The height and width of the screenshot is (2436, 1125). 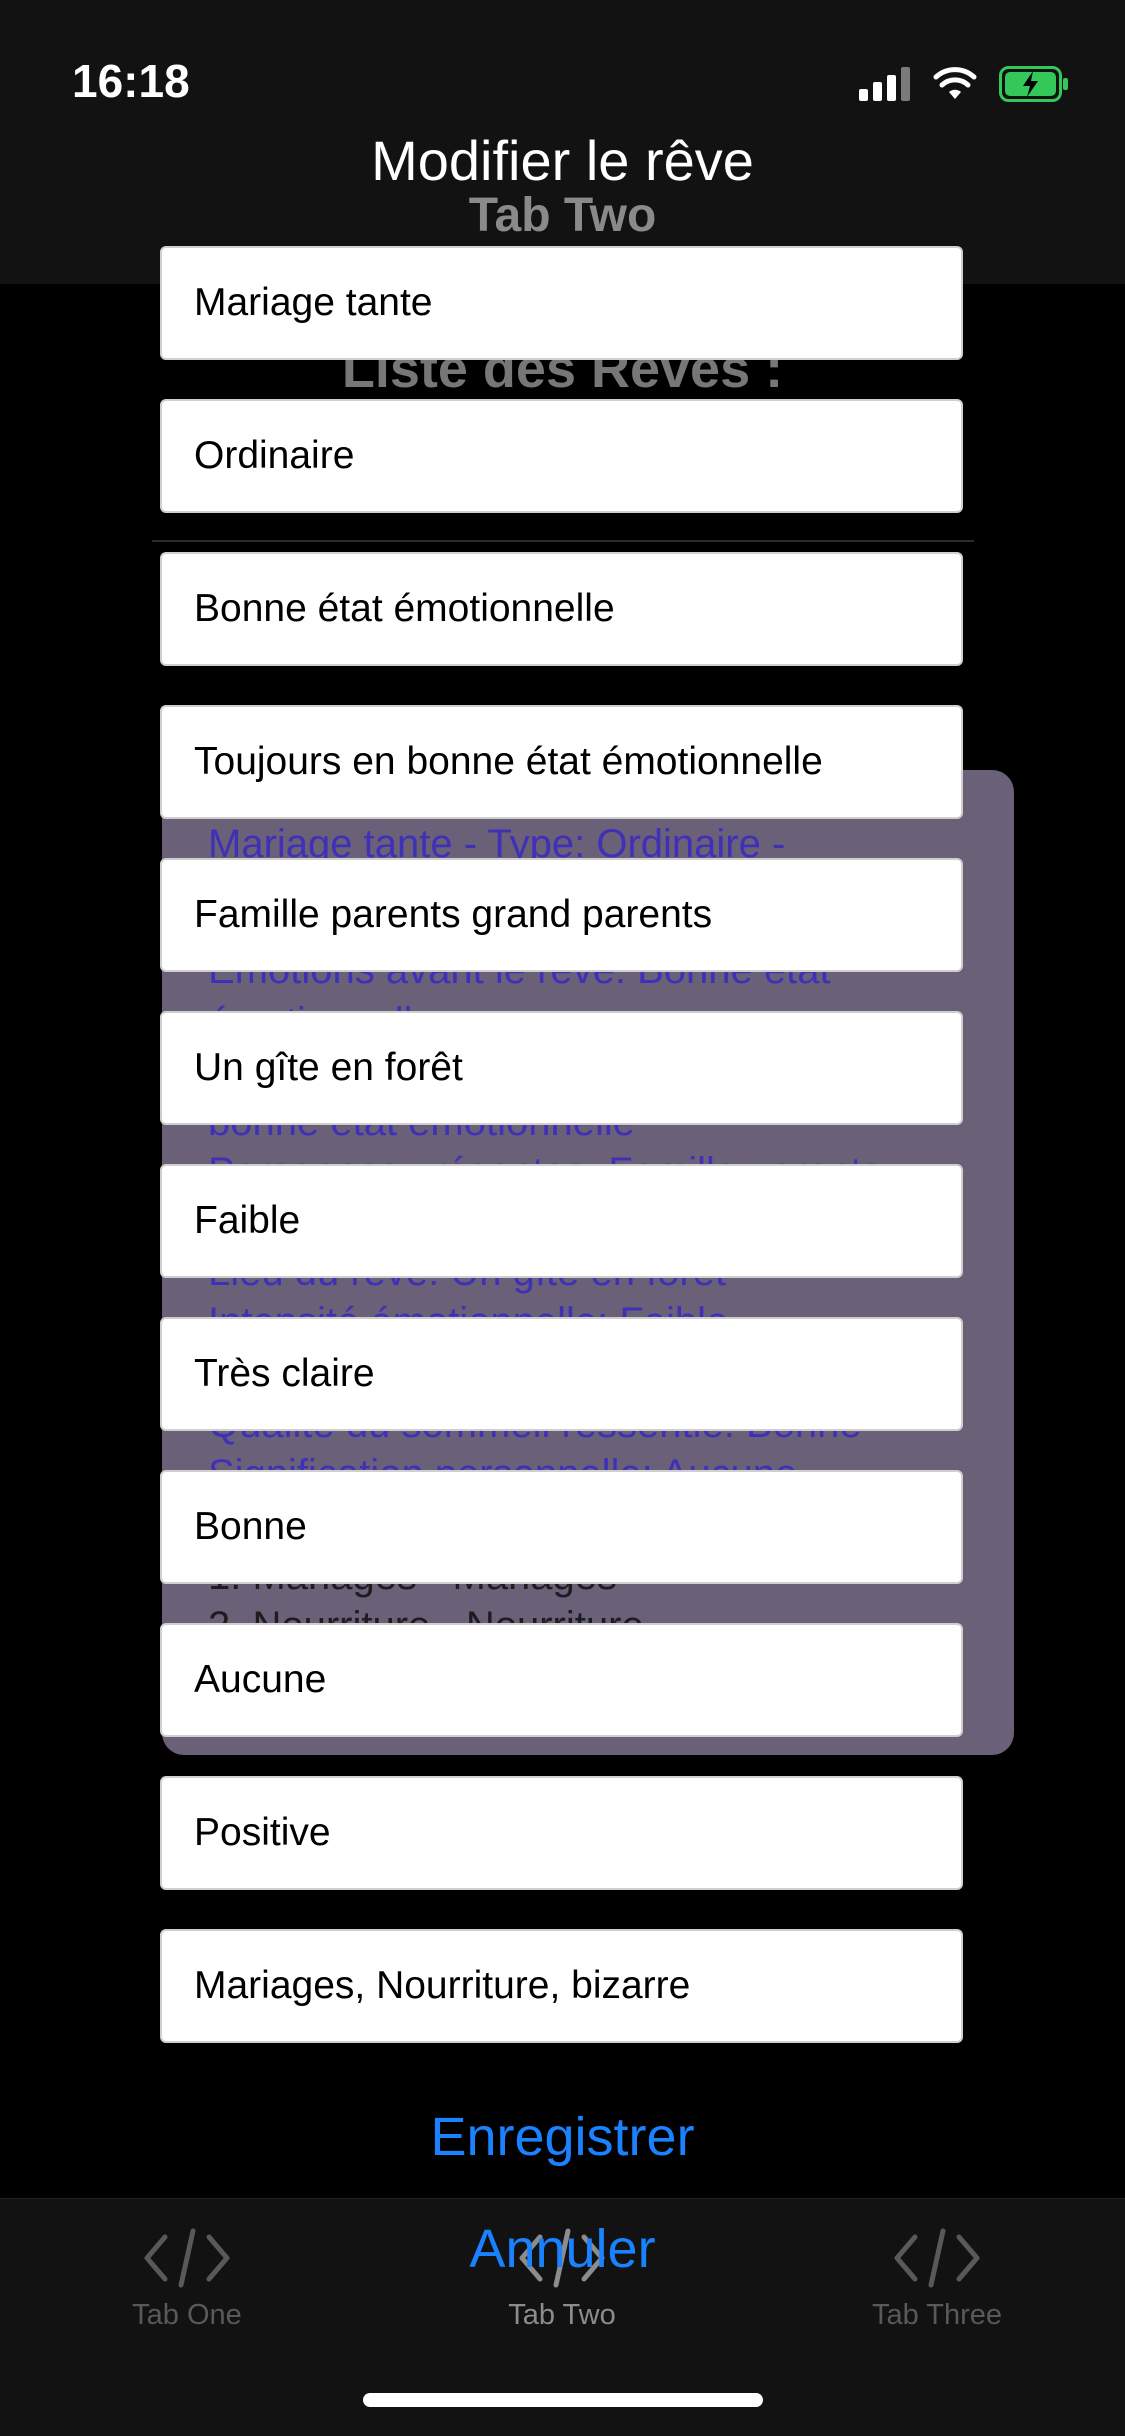 What do you see at coordinates (562, 160) in the screenshot?
I see `modal-title: Modifier le rêve` at bounding box center [562, 160].